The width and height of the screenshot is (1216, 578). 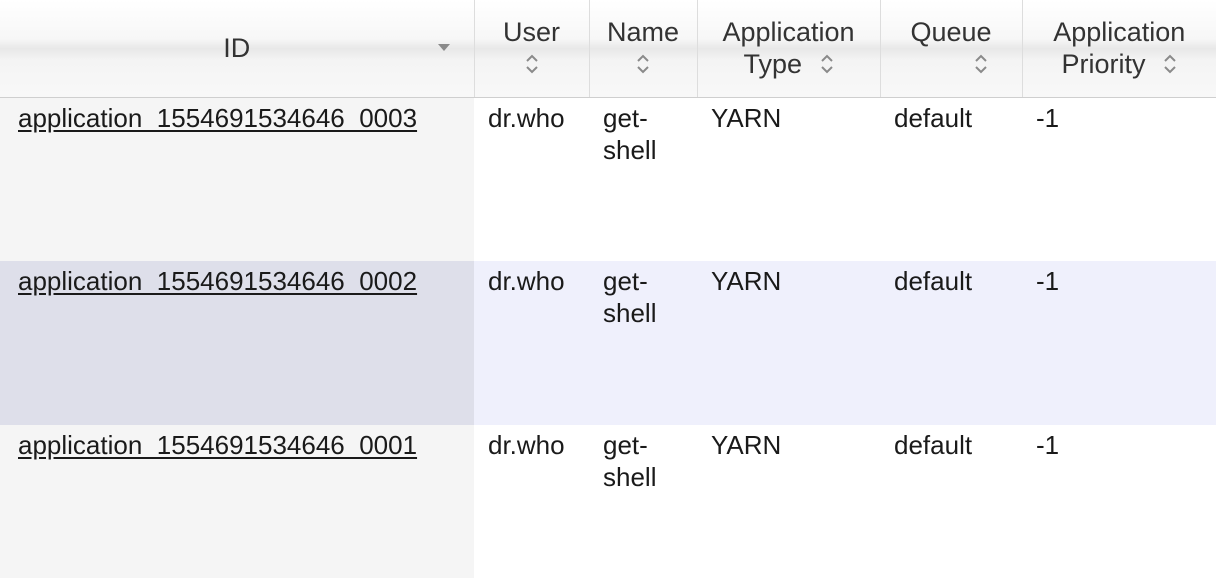 I want to click on sort-descending-icon, so click(x=443, y=47).